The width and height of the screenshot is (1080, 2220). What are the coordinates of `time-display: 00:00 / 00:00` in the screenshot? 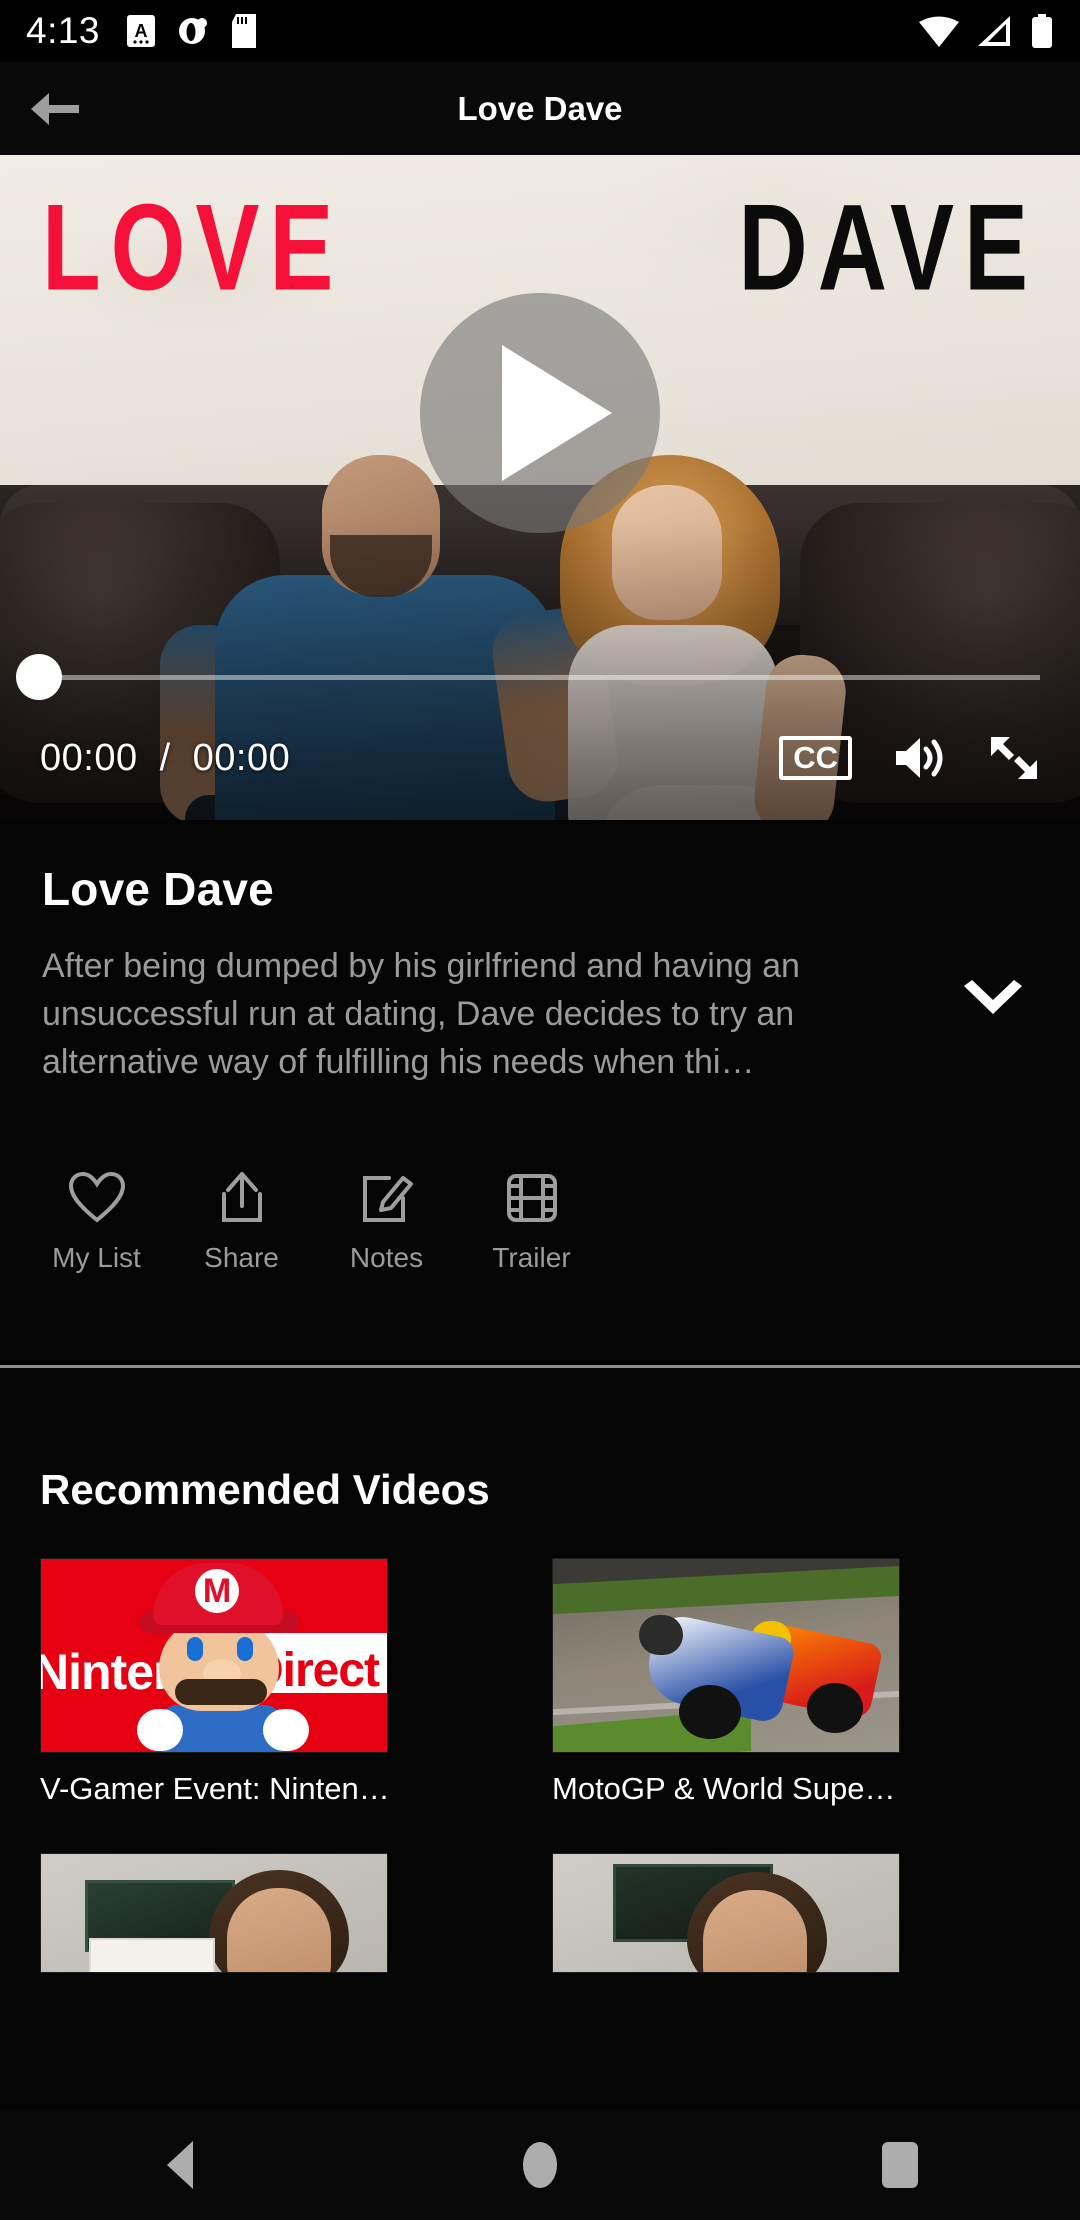 It's located at (165, 758).